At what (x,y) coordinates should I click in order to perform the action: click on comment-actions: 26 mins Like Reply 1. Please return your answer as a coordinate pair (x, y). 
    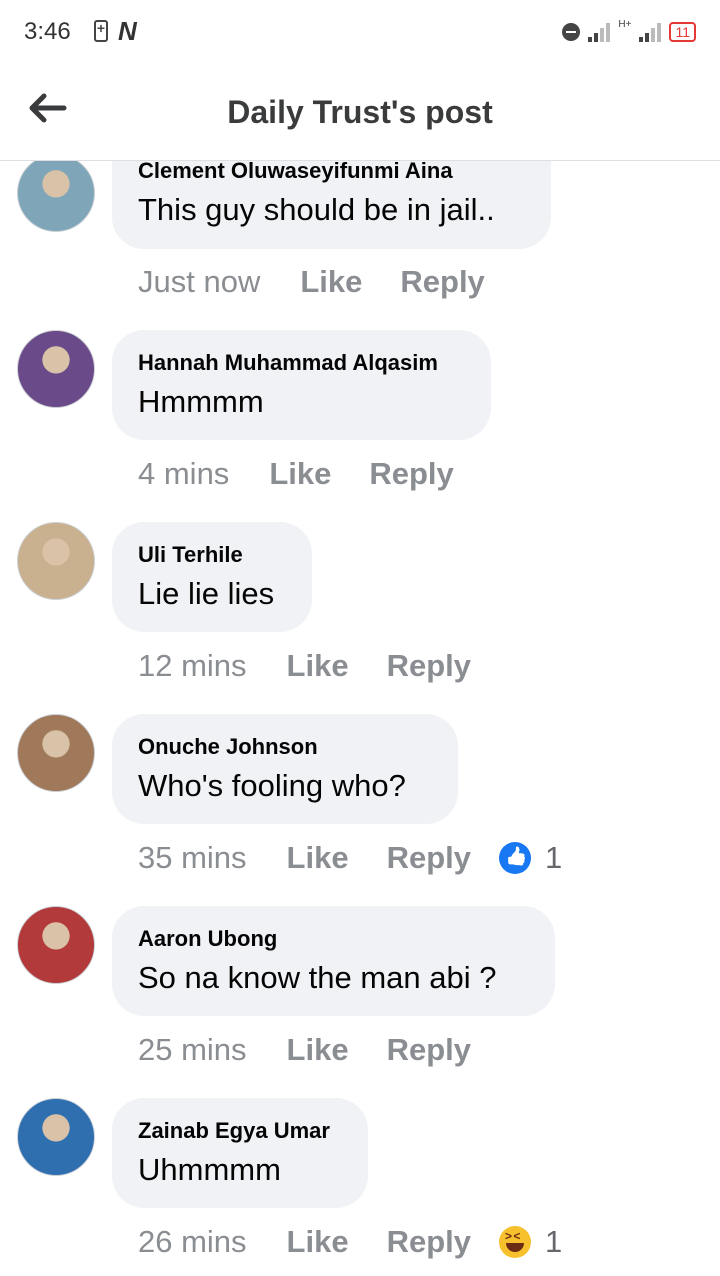
    Looking at the image, I should click on (350, 1242).